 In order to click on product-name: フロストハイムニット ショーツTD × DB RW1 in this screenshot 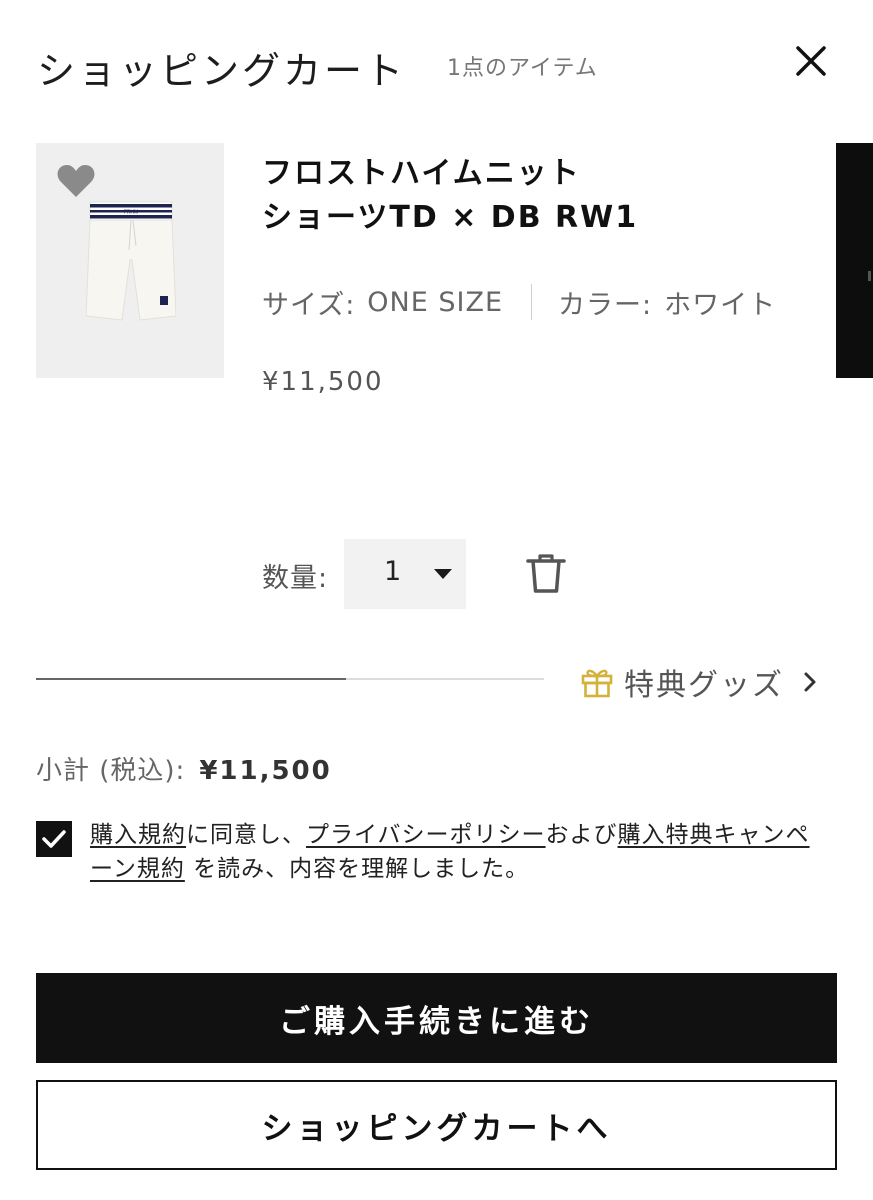, I will do `click(532, 196)`.